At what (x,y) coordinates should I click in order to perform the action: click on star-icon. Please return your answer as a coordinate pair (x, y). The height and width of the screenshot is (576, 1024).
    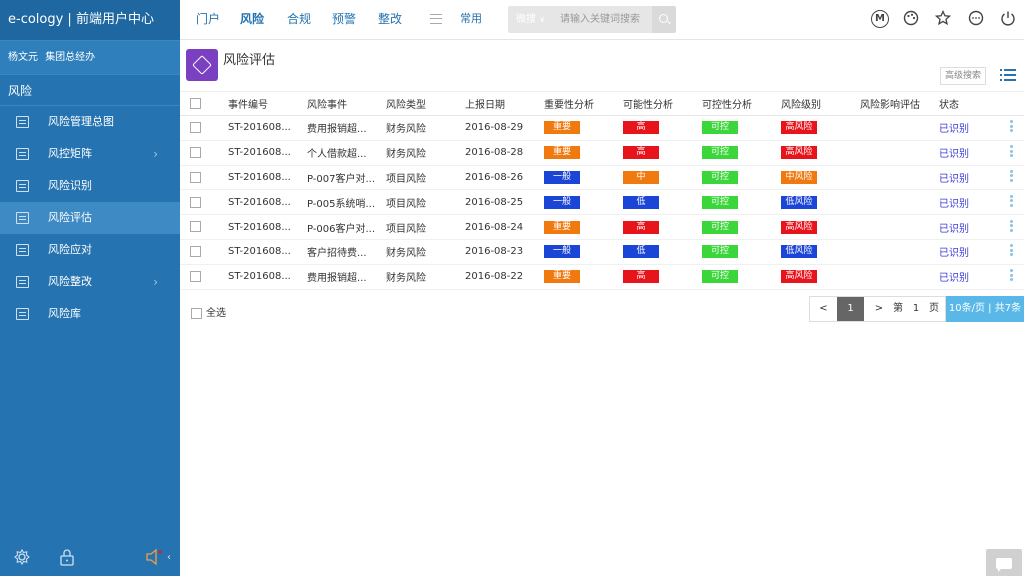
    Looking at the image, I should click on (943, 18).